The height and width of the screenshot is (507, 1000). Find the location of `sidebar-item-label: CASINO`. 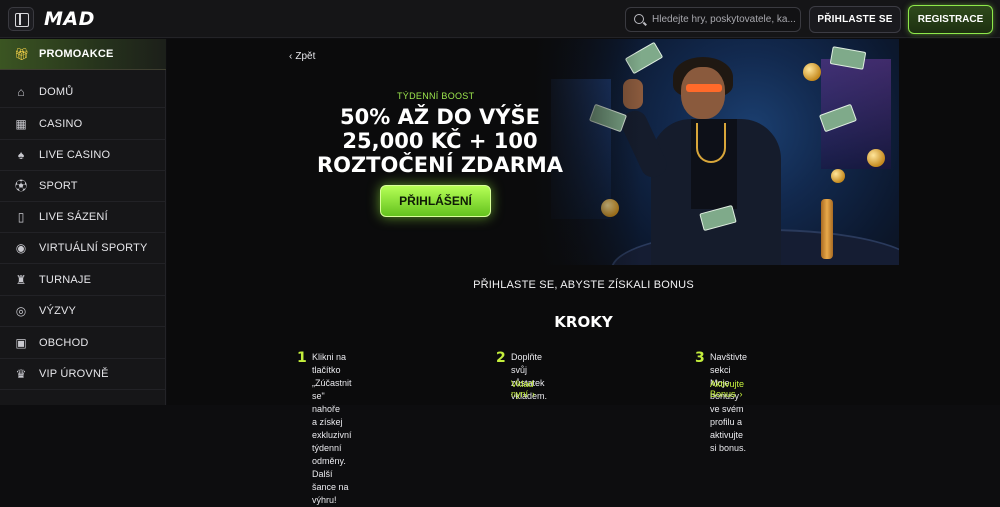

sidebar-item-label: CASINO is located at coordinates (61, 124).